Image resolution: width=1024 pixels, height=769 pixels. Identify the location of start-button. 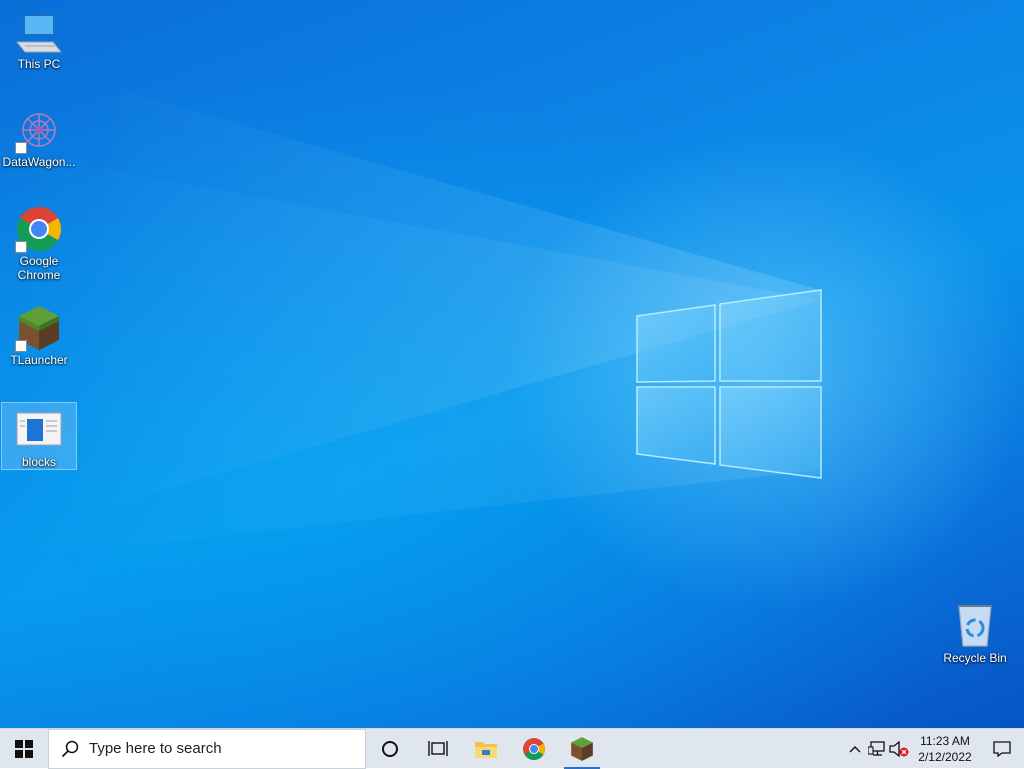
(24, 749).